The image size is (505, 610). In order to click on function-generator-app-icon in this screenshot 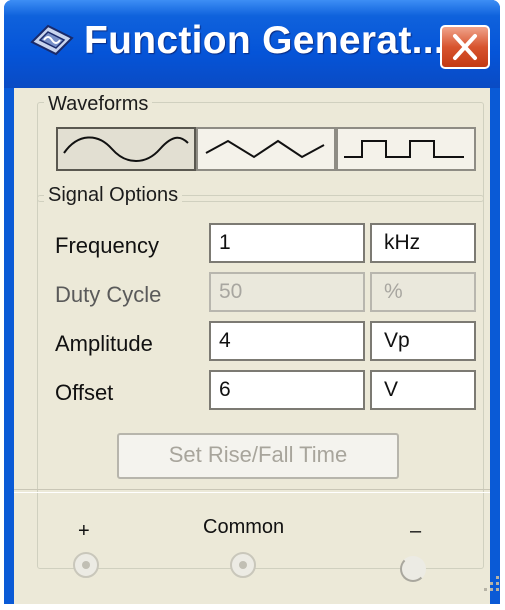, I will do `click(52, 40)`.